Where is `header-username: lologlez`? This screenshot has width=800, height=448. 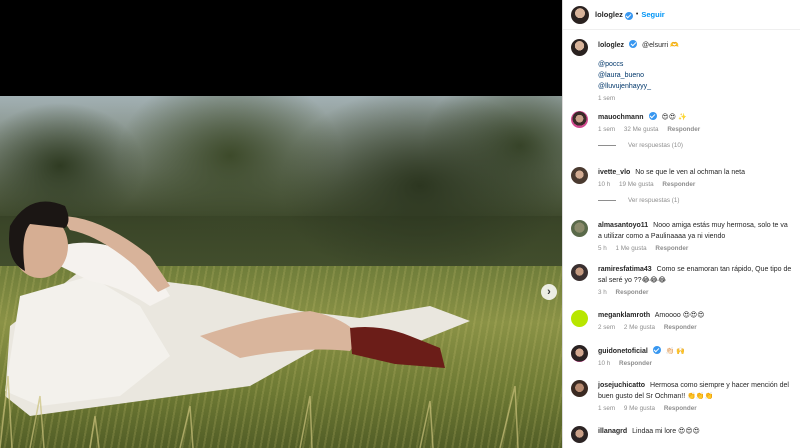
header-username: lologlez is located at coordinates (609, 14).